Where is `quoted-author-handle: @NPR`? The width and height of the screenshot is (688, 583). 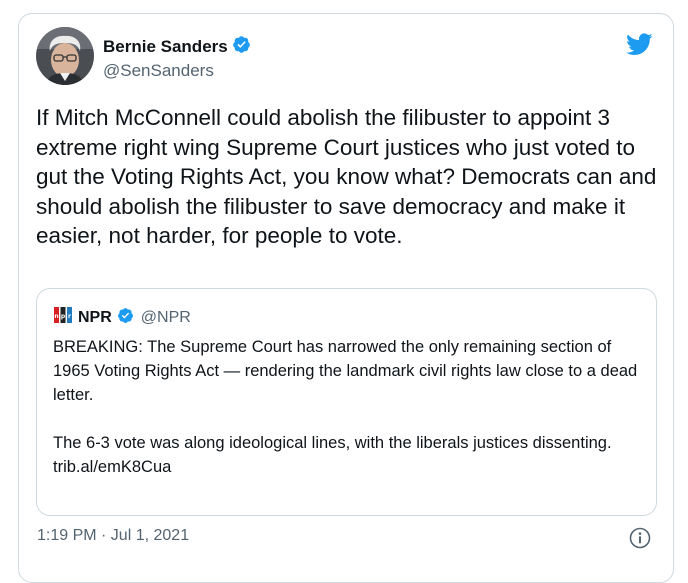
quoted-author-handle: @NPR is located at coordinates (166, 318).